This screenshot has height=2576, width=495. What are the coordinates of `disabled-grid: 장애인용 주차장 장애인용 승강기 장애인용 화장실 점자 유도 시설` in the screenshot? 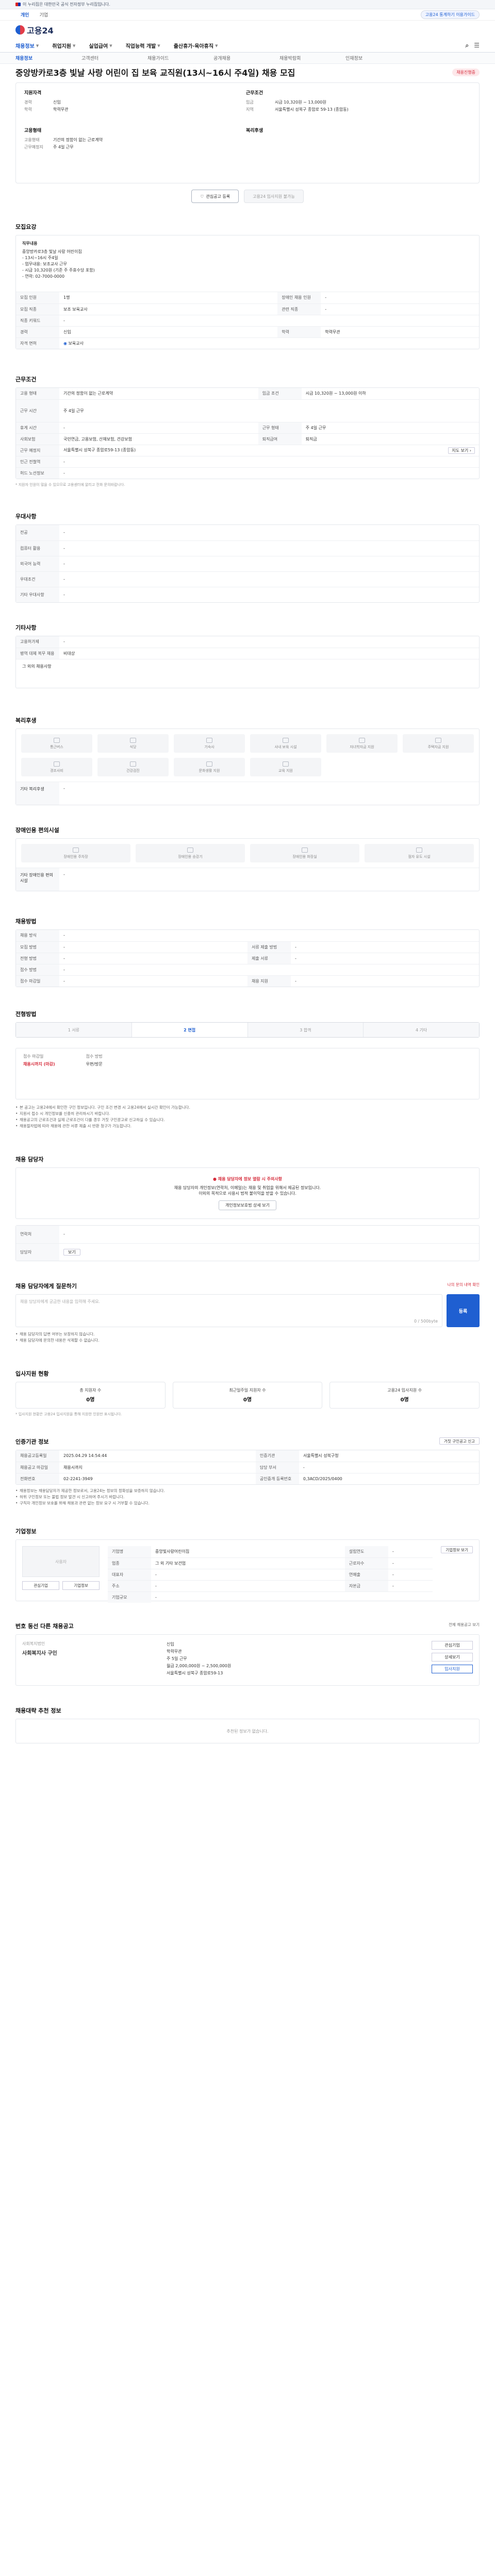 It's located at (247, 853).